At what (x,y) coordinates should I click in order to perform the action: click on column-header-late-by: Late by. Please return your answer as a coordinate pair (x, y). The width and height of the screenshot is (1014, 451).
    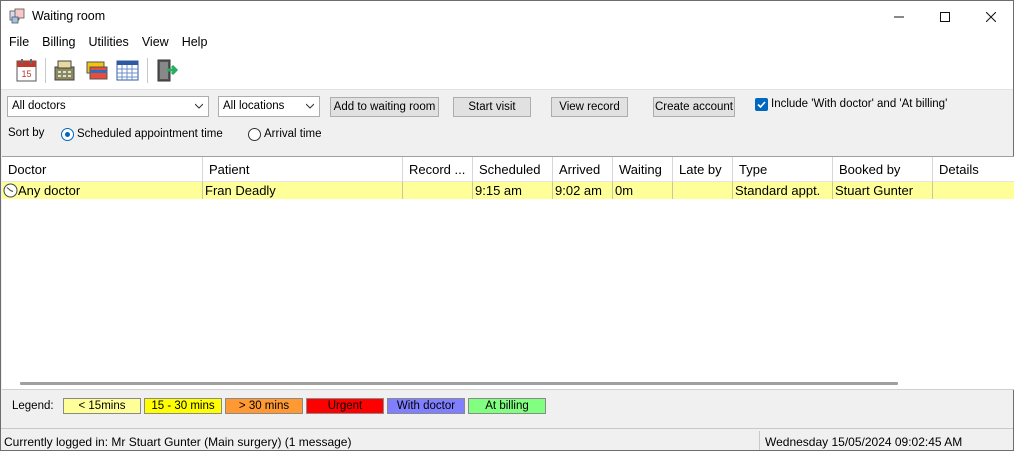
    Looking at the image, I should click on (703, 169).